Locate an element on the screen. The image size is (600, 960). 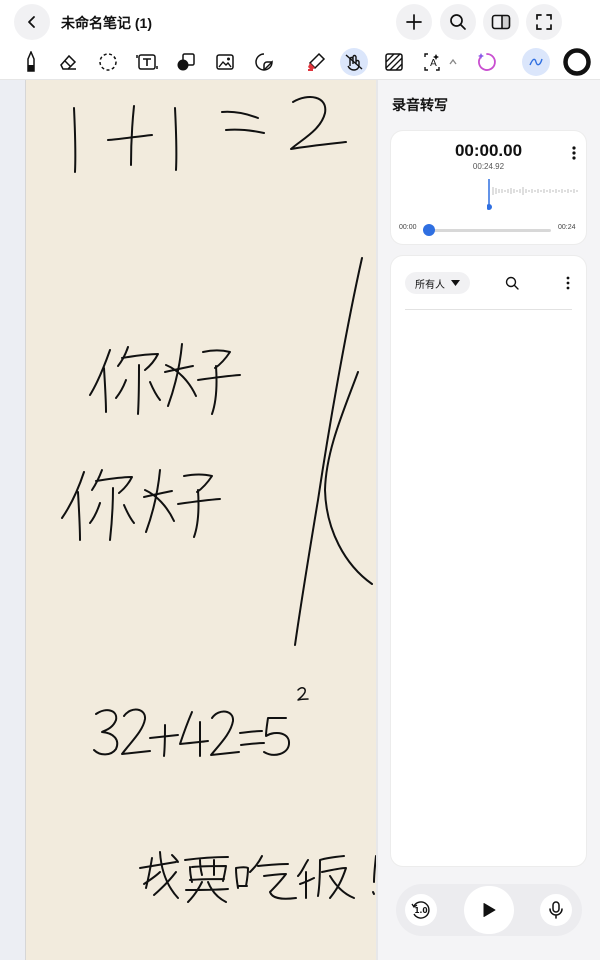
expand-icon is located at coordinates (544, 22).